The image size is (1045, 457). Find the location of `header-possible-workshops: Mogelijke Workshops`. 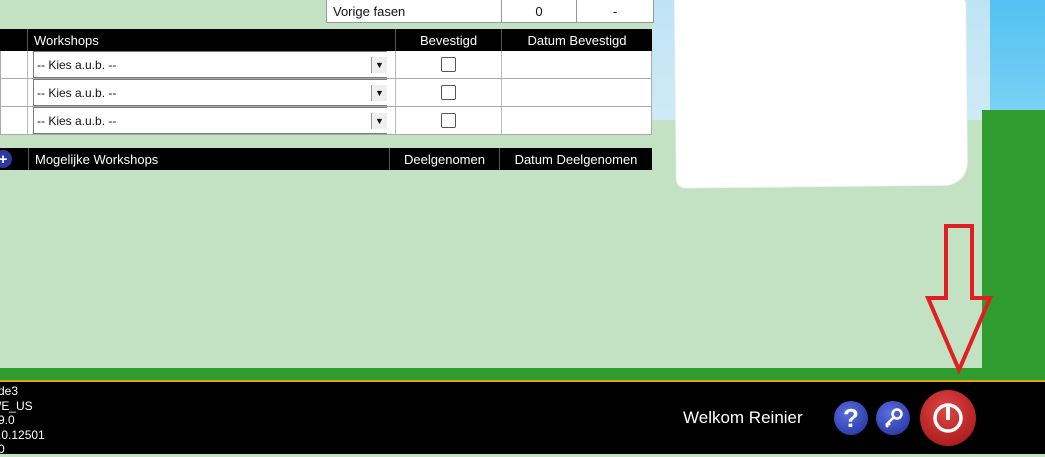

header-possible-workshops: Mogelijke Workshops is located at coordinates (209, 159).